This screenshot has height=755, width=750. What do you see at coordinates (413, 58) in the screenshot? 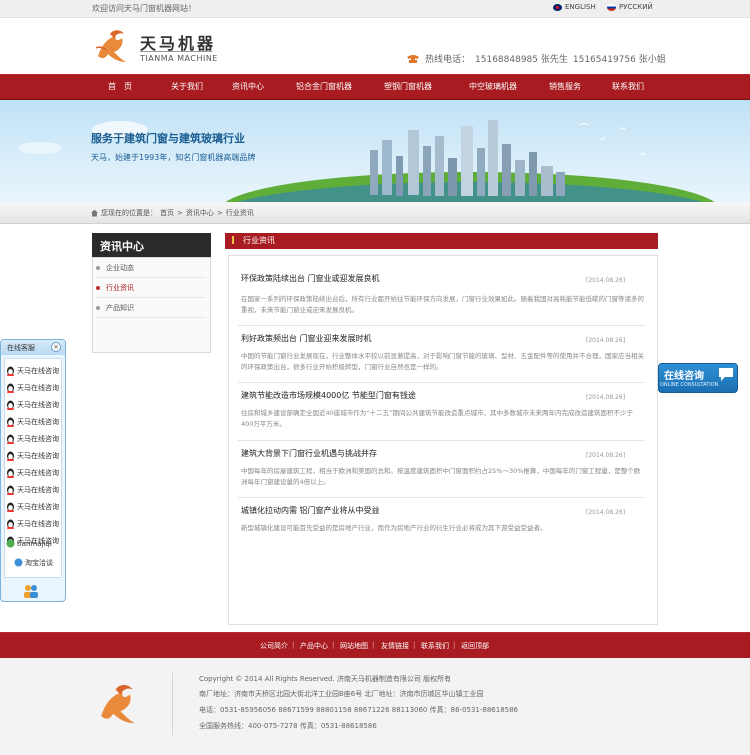
I see `phone-icon` at bounding box center [413, 58].